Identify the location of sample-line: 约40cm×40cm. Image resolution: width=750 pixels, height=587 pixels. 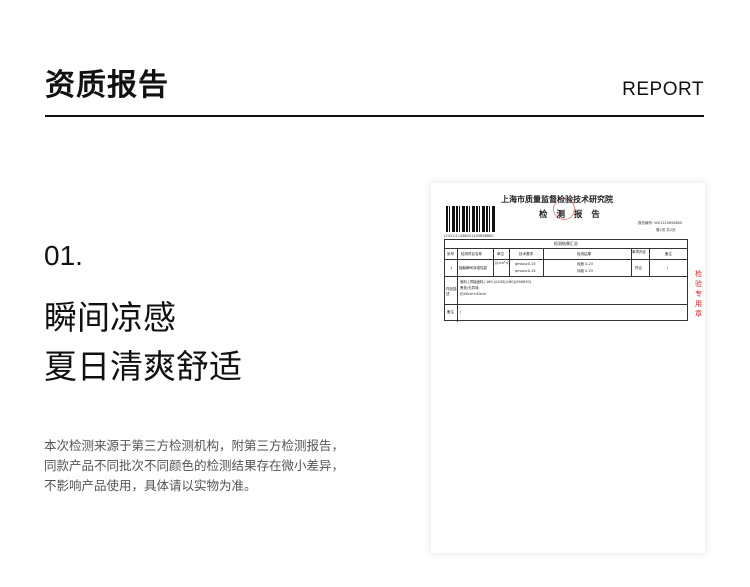
(473, 294).